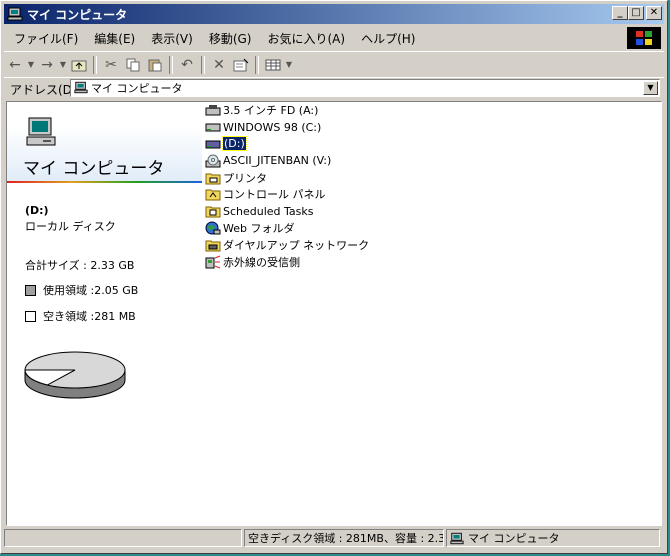  Describe the element at coordinates (268, 211) in the screenshot. I see `list-item-label: Scheduled Tasks` at that location.